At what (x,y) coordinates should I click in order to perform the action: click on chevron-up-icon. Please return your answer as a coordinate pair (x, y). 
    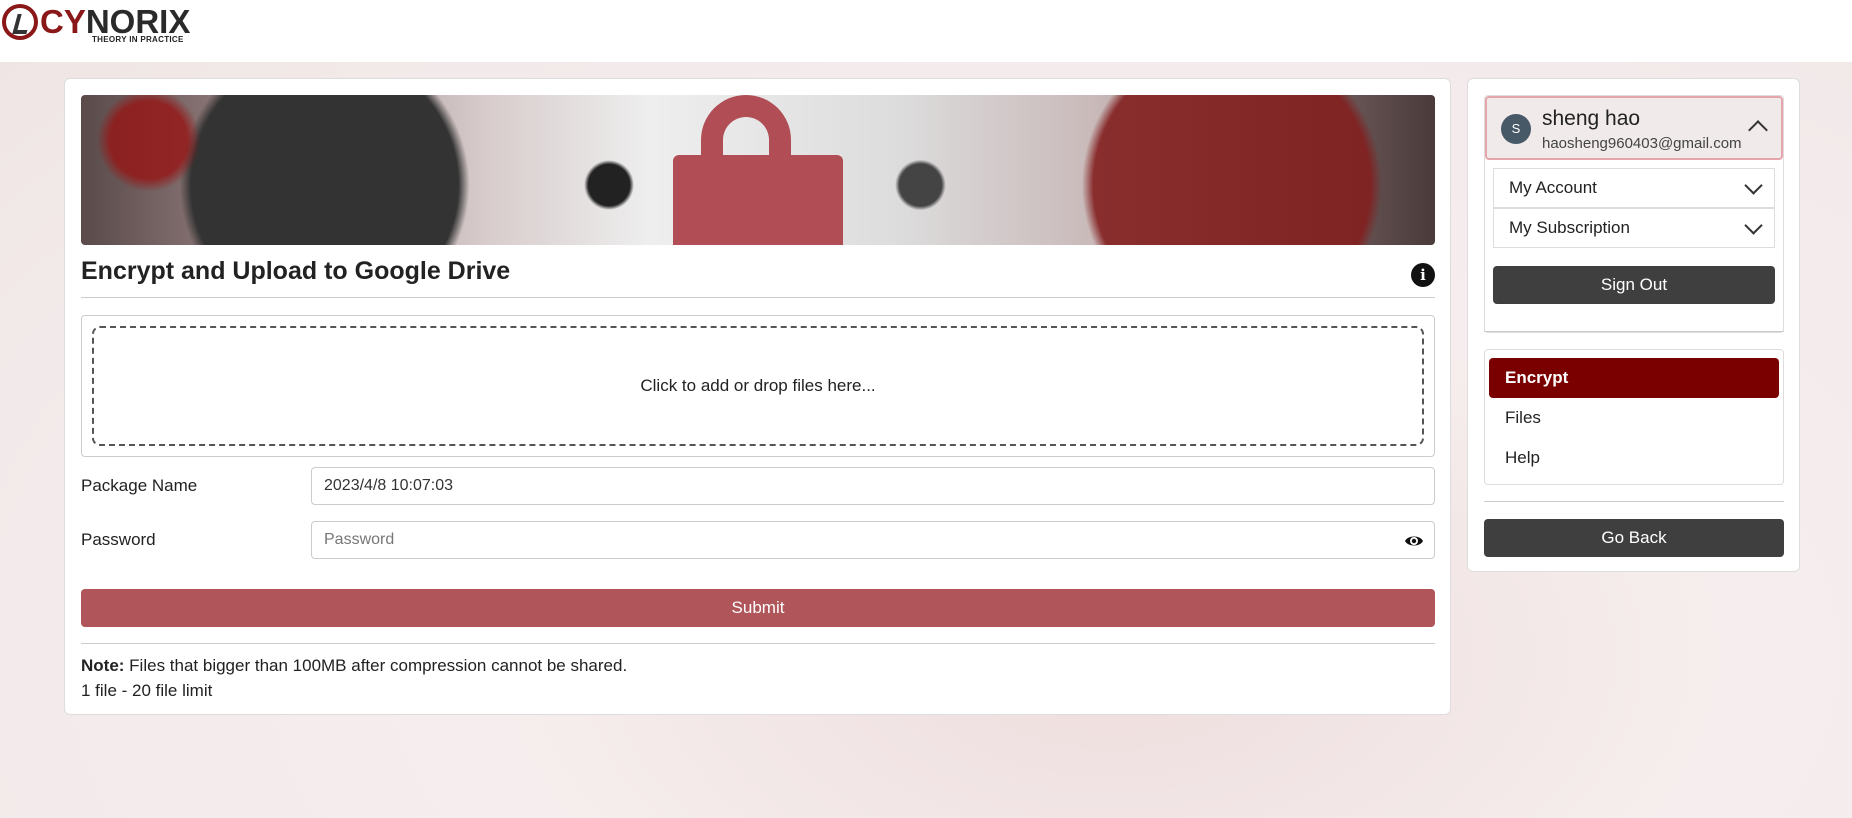
    Looking at the image, I should click on (1758, 130).